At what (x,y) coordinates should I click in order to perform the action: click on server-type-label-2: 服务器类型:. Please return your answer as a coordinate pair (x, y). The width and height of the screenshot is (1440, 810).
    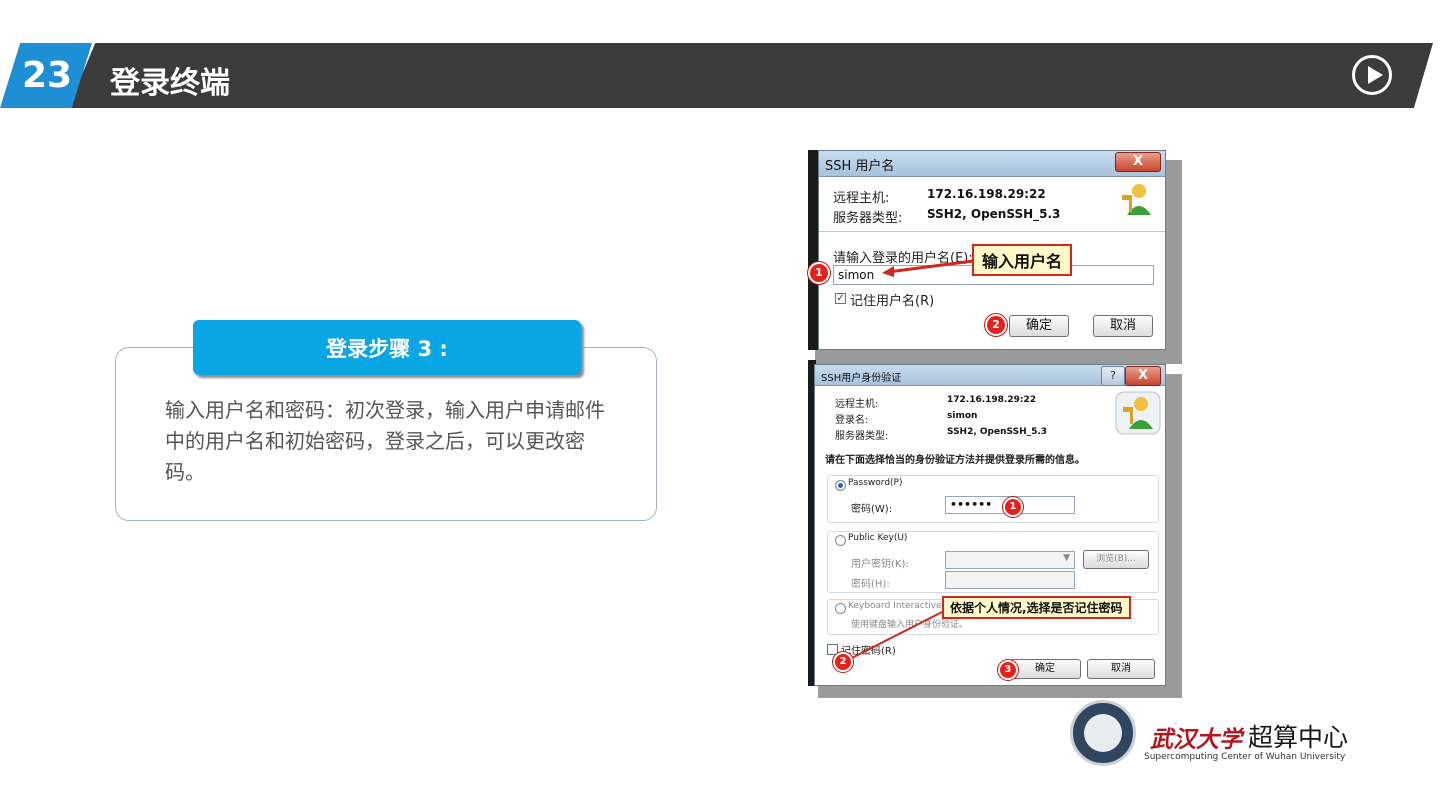
    Looking at the image, I should click on (862, 436).